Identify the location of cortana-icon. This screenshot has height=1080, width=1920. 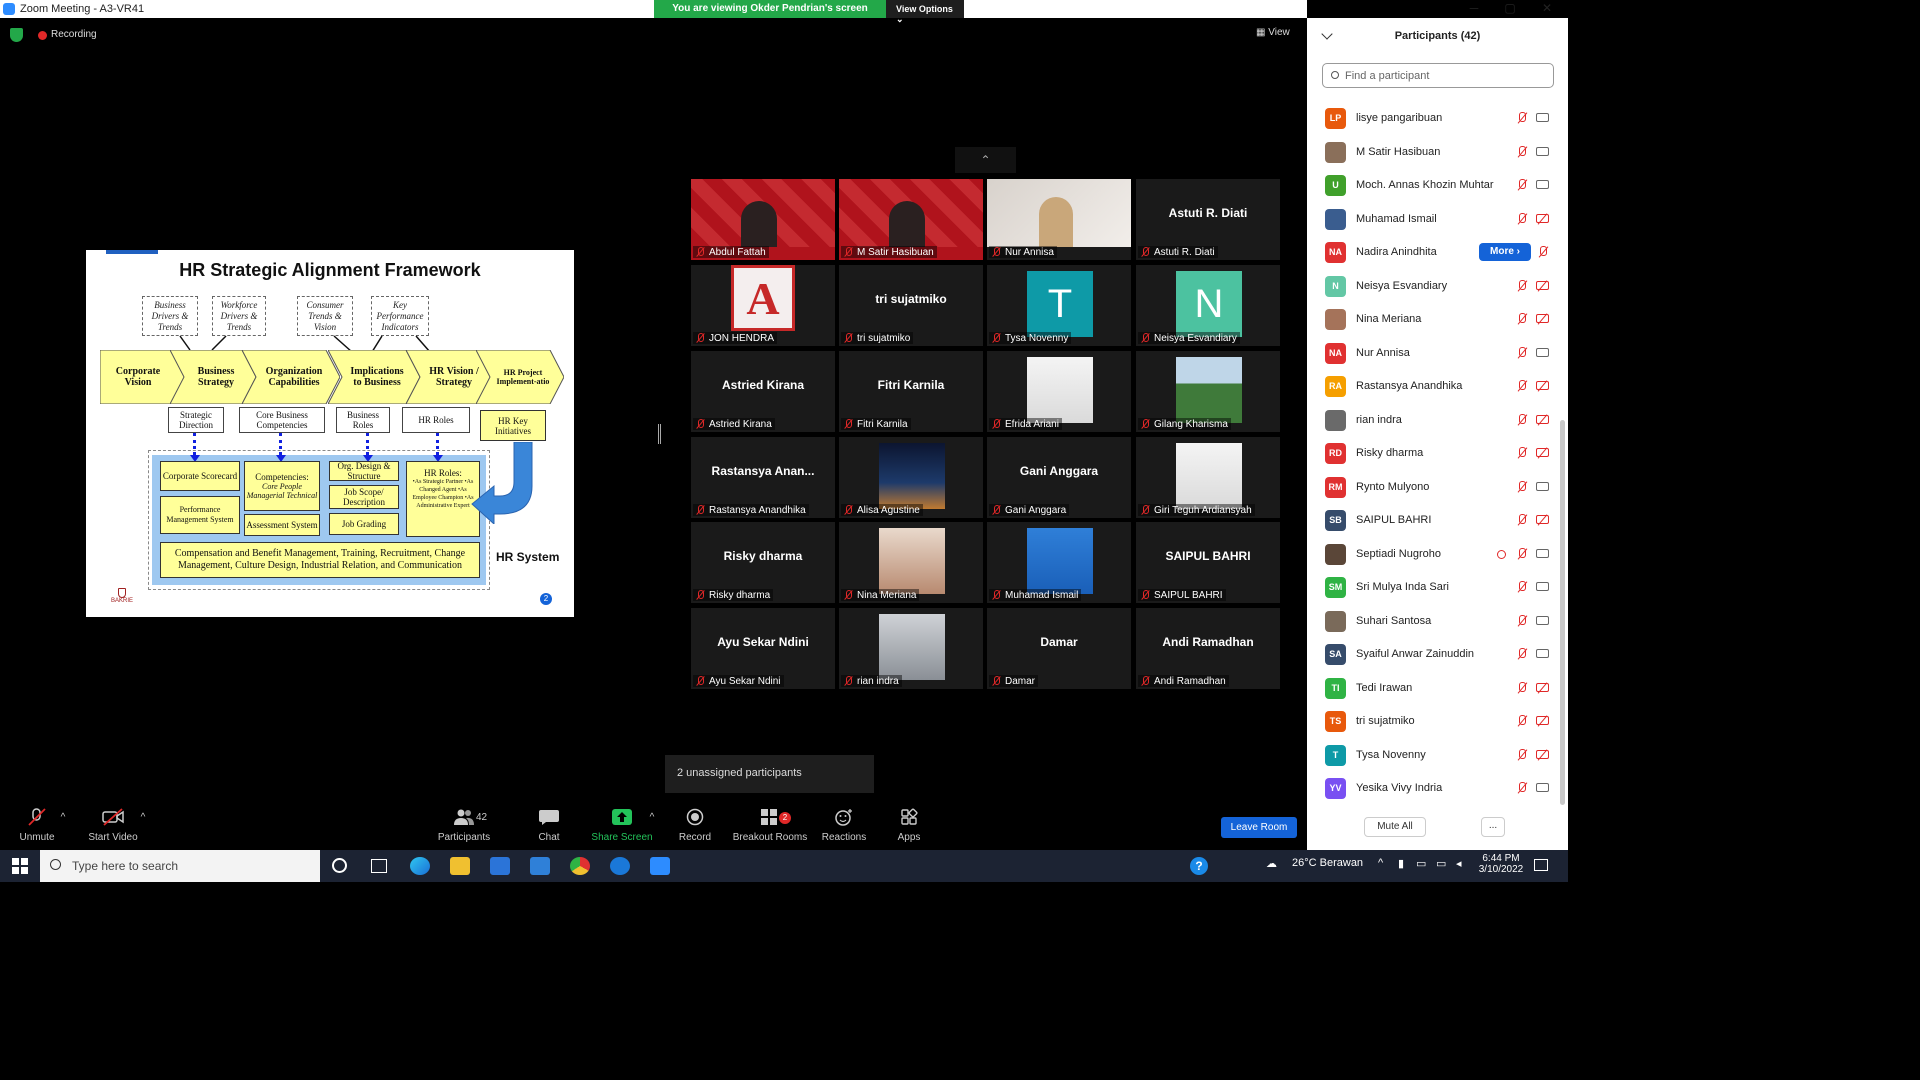
(339, 865).